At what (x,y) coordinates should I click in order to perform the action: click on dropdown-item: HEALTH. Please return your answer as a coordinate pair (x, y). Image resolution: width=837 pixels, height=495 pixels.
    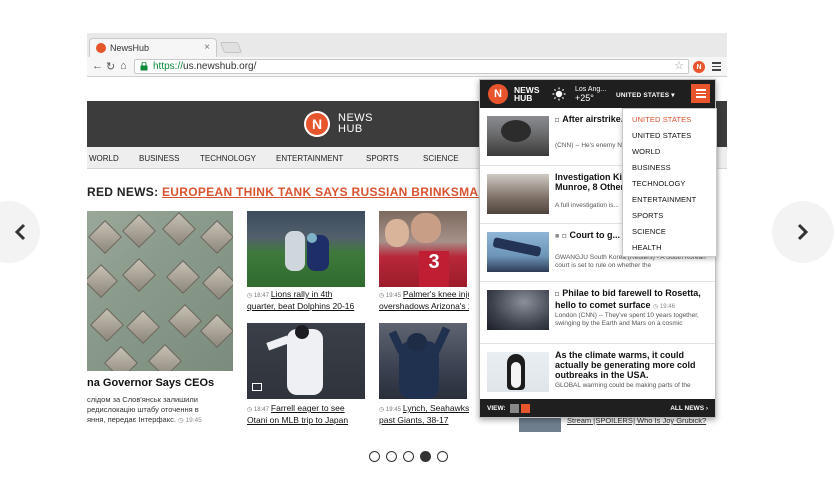
    Looking at the image, I should click on (647, 247).